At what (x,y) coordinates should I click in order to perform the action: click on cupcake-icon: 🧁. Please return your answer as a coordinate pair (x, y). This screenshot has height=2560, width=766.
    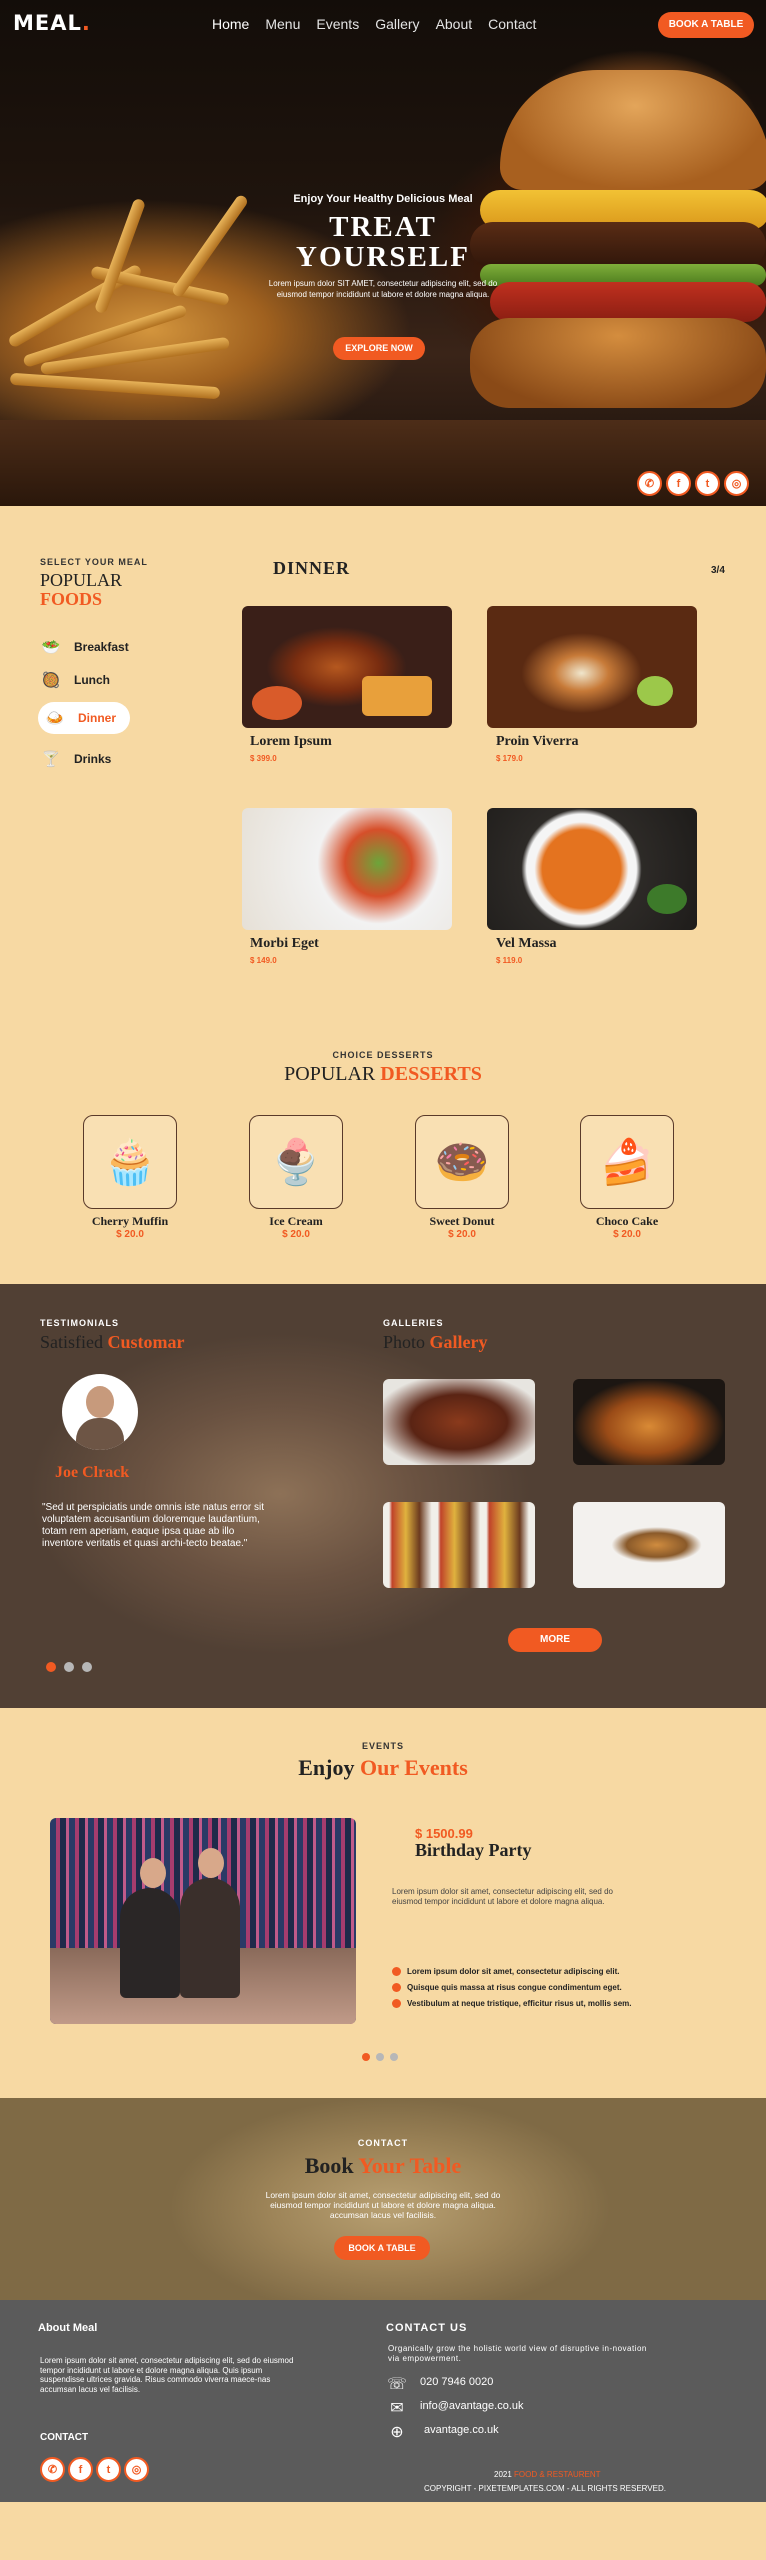
    Looking at the image, I should click on (130, 1162).